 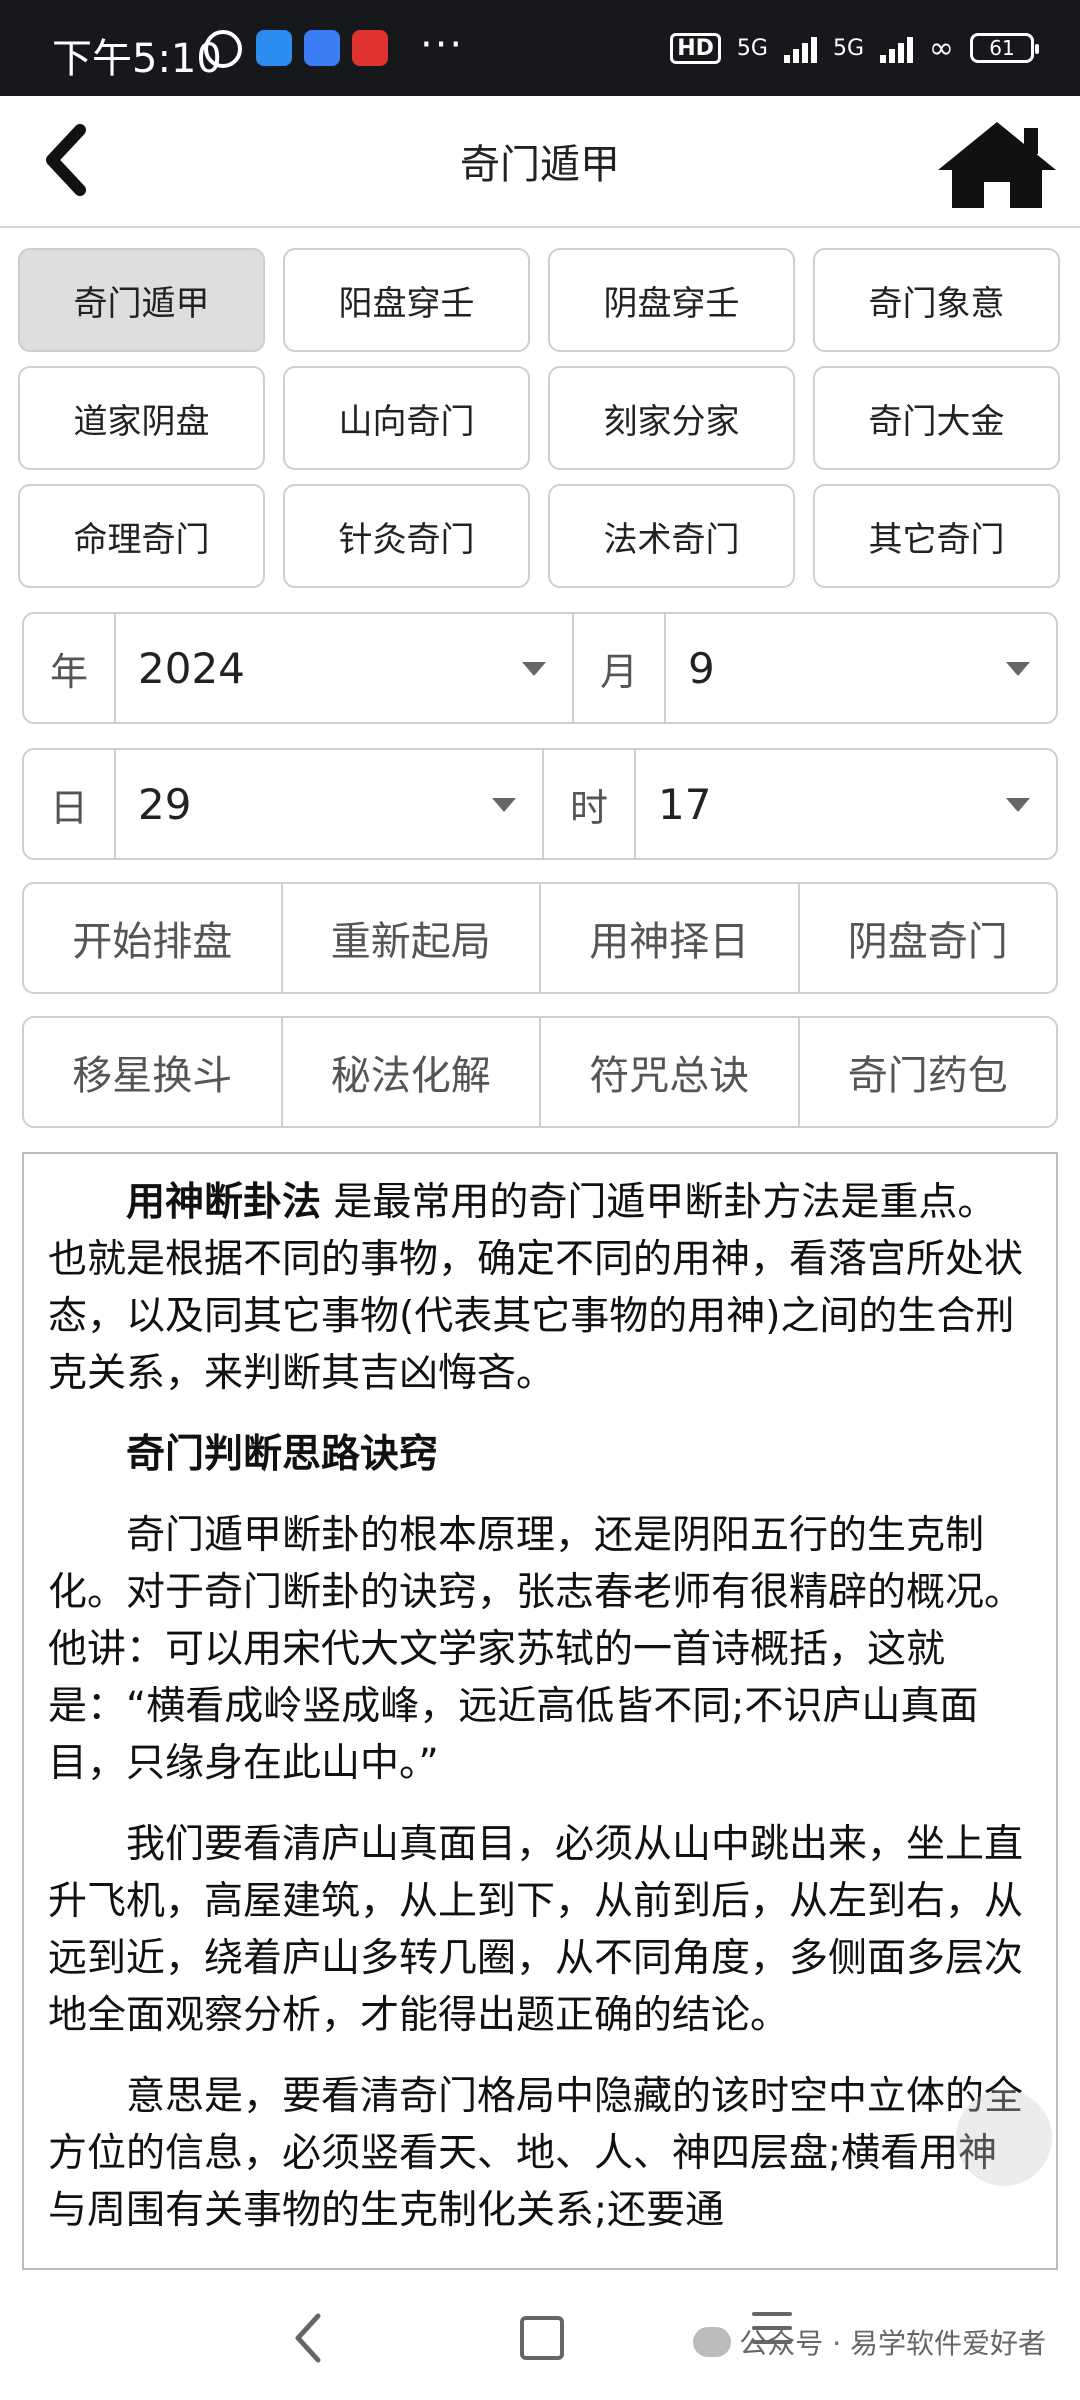 I want to click on category-button: 其它奇门, so click(x=936, y=536).